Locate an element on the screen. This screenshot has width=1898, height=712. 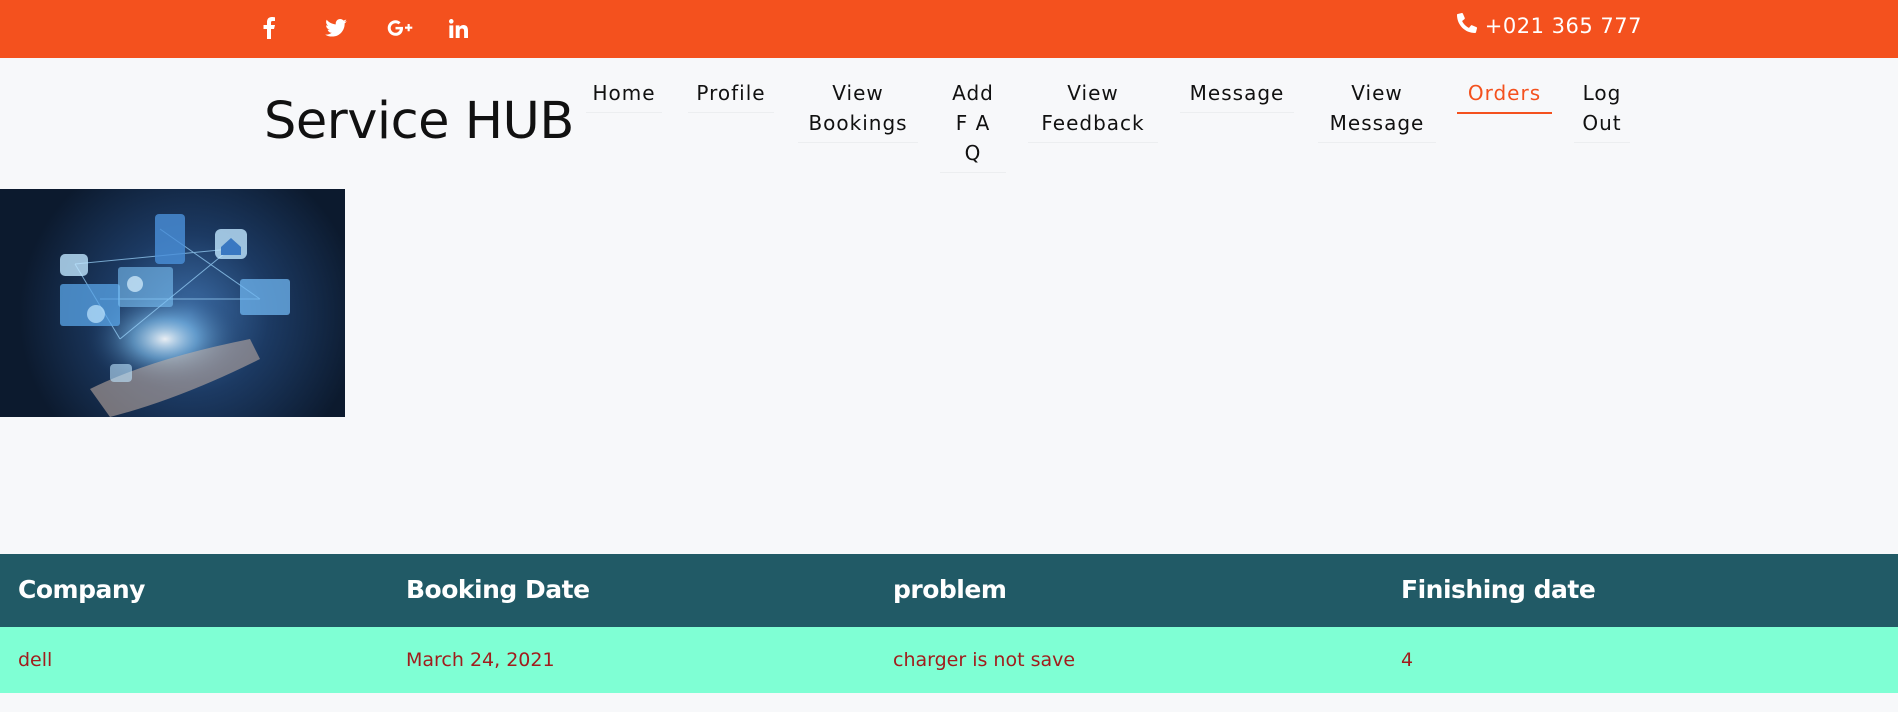
facebook-icon is located at coordinates (294, 28).